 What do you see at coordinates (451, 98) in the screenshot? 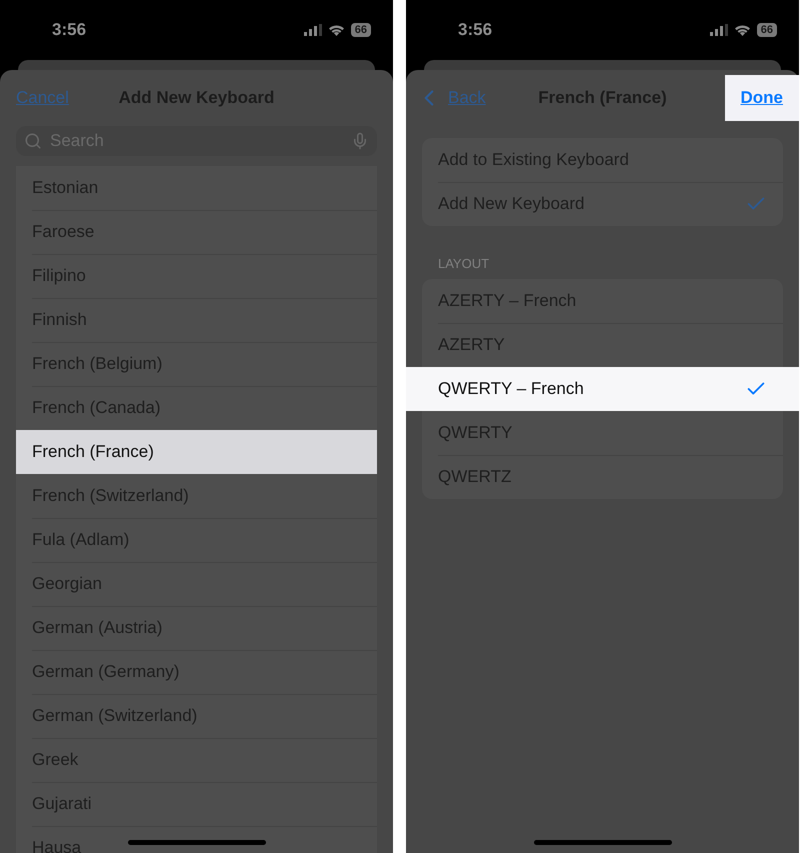
I see `back-button: Back` at bounding box center [451, 98].